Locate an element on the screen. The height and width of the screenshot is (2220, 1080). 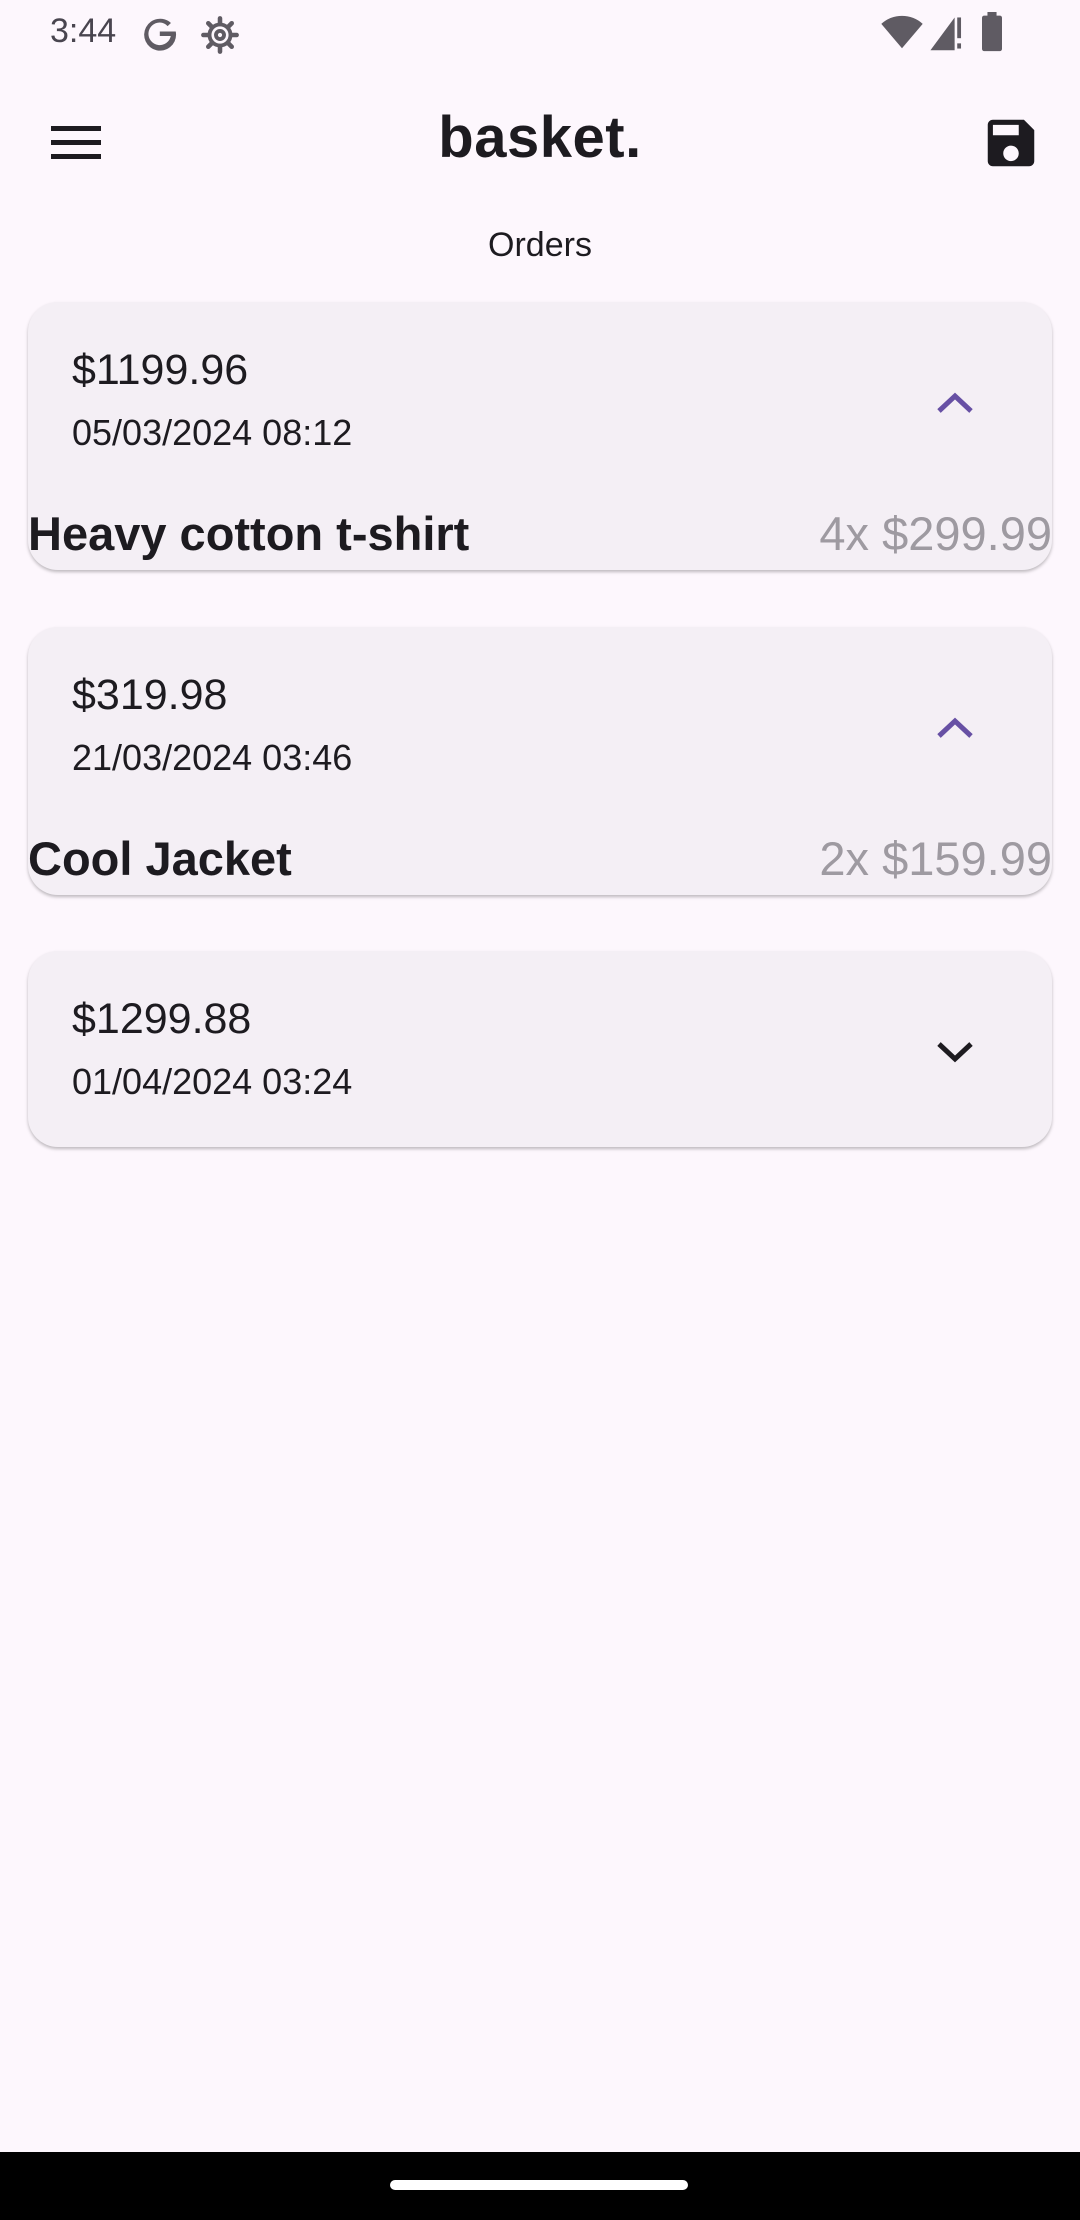
home-indicator is located at coordinates (539, 2185).